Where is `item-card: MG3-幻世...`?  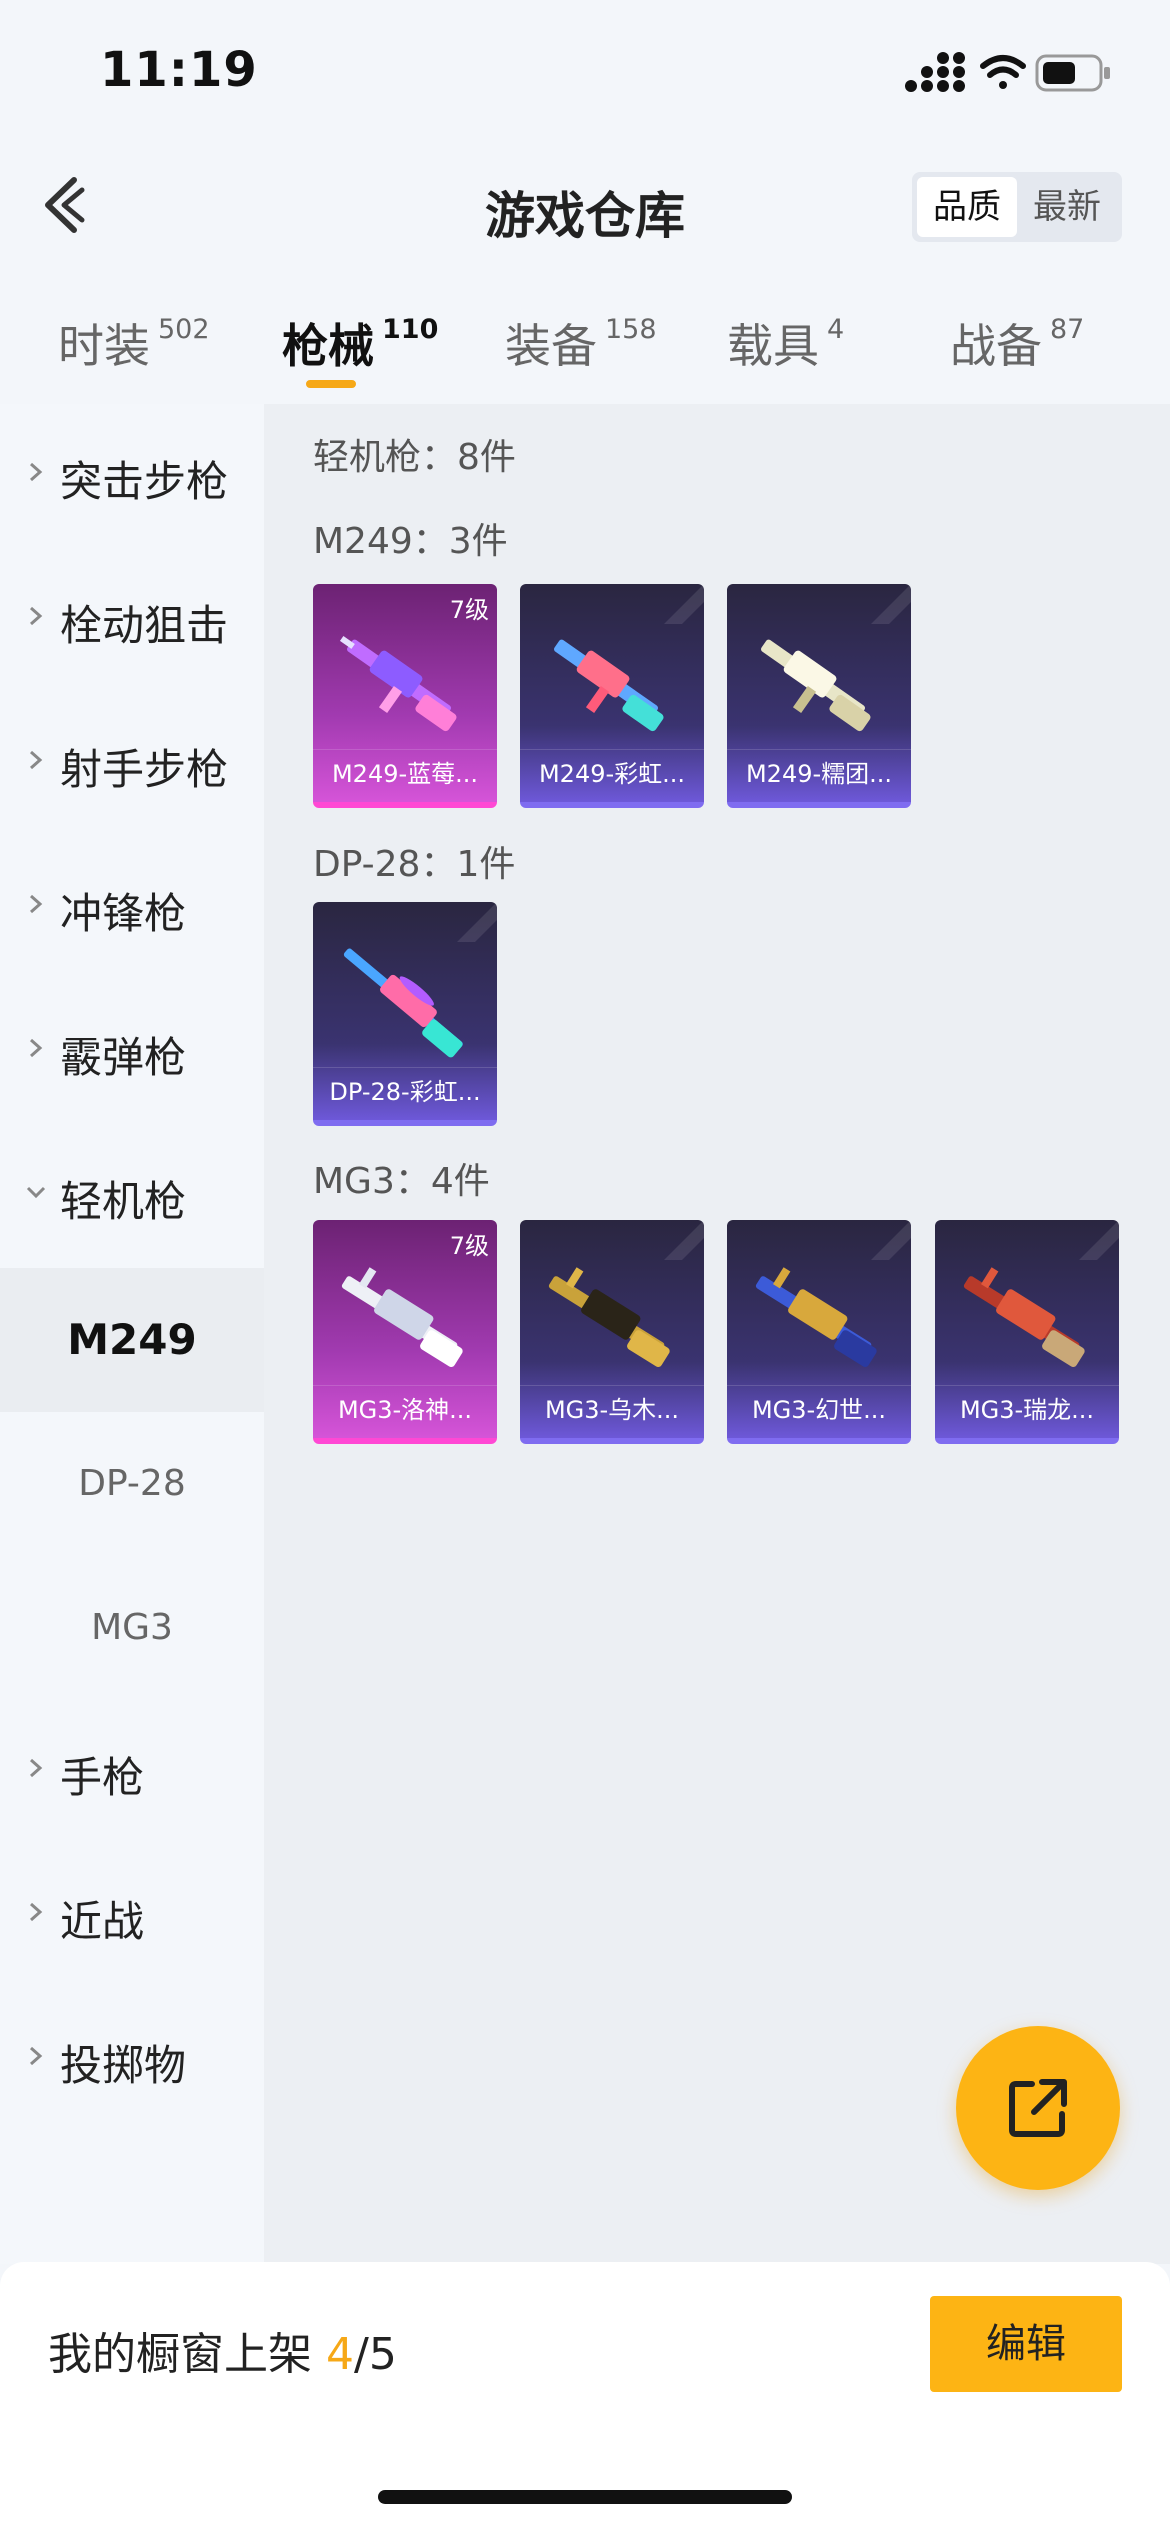
item-card: MG3-幻世... is located at coordinates (819, 1332).